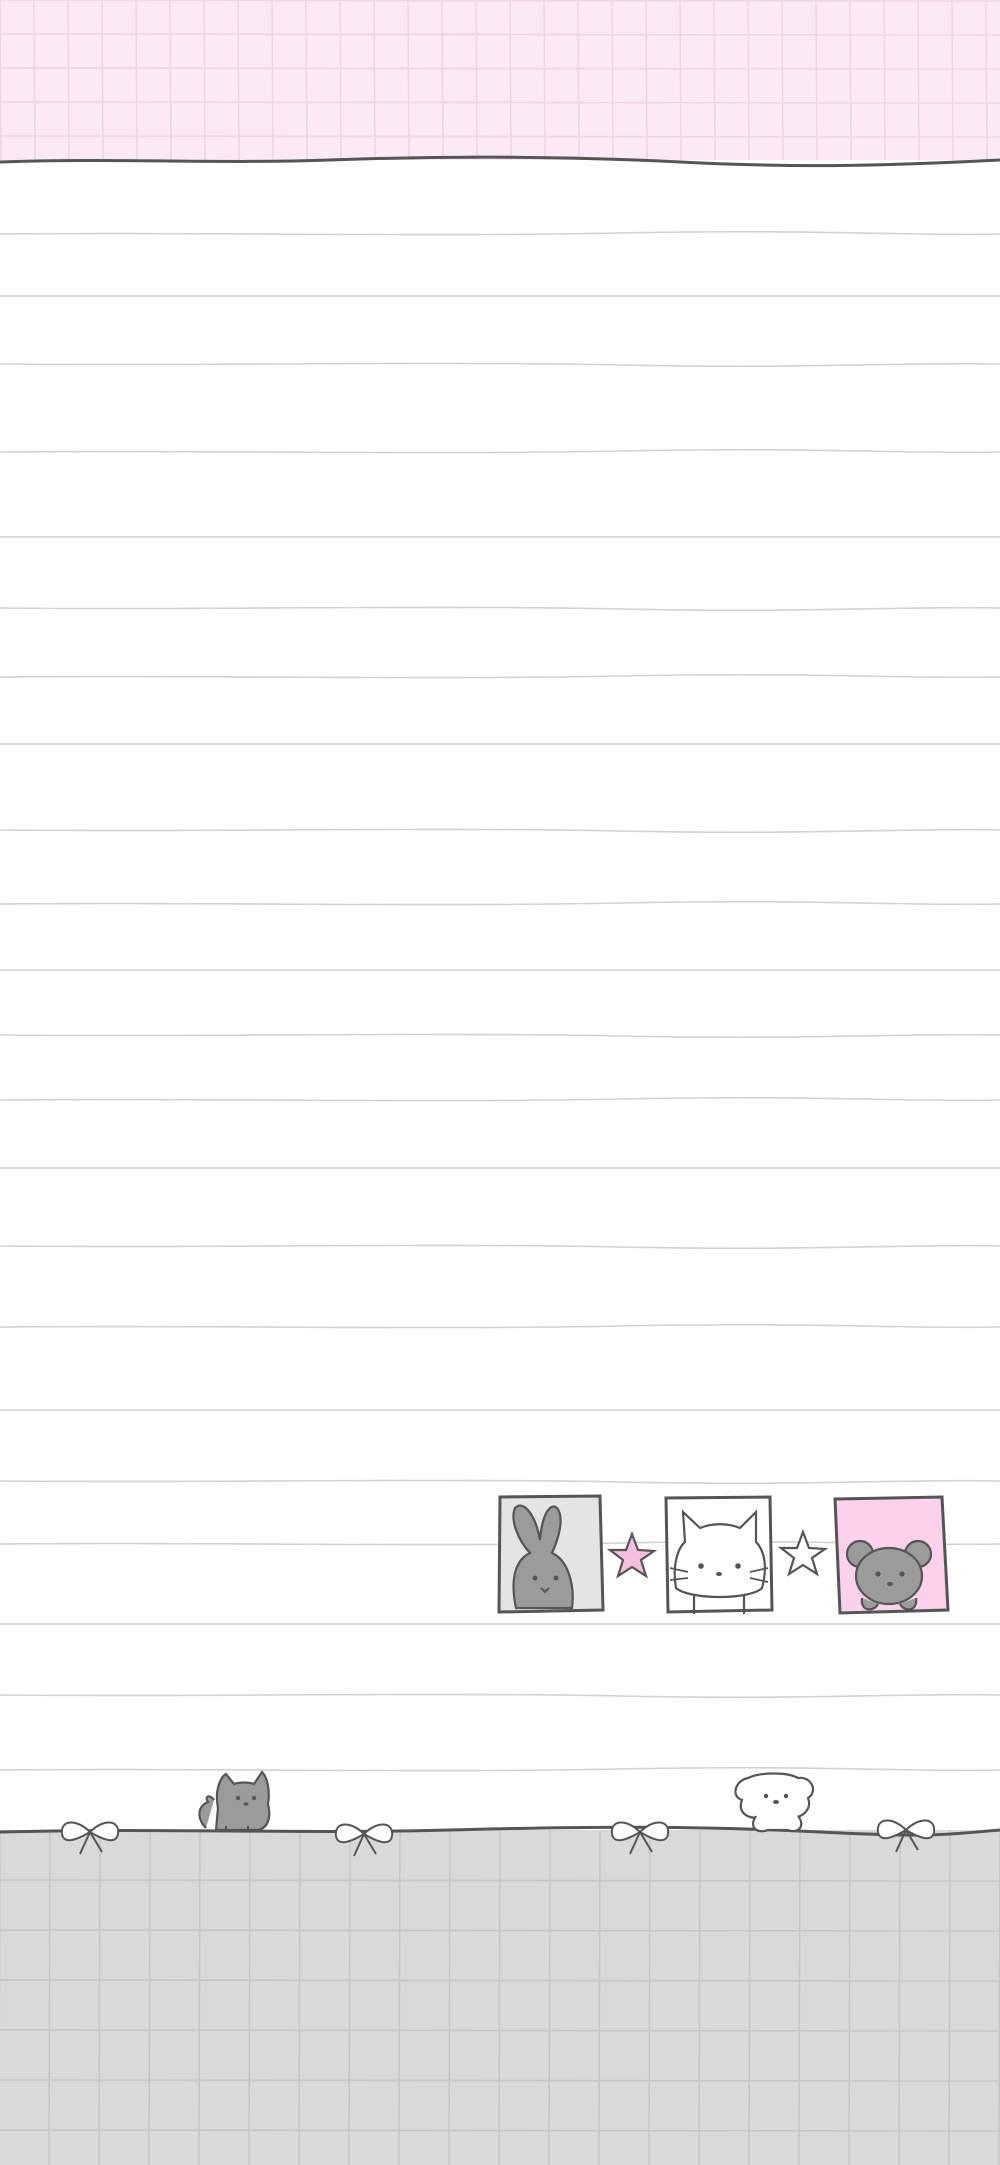 This screenshot has height=2165, width=1000. What do you see at coordinates (774, 1802) in the screenshot?
I see `puppy-icon` at bounding box center [774, 1802].